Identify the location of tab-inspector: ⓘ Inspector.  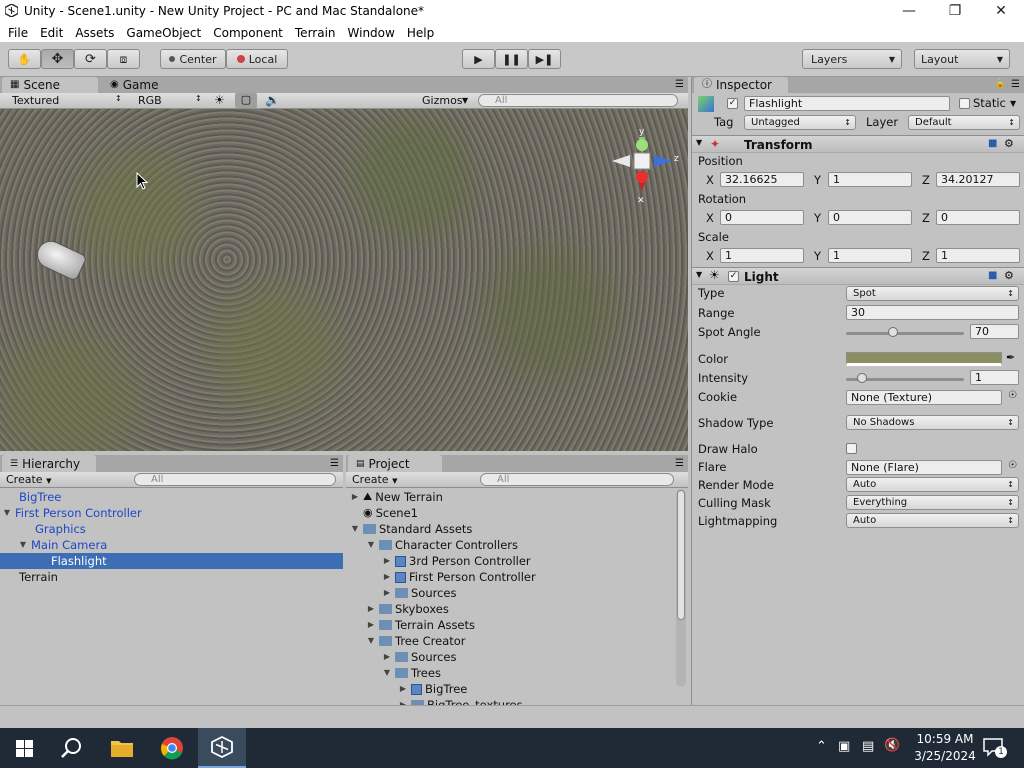
(741, 85).